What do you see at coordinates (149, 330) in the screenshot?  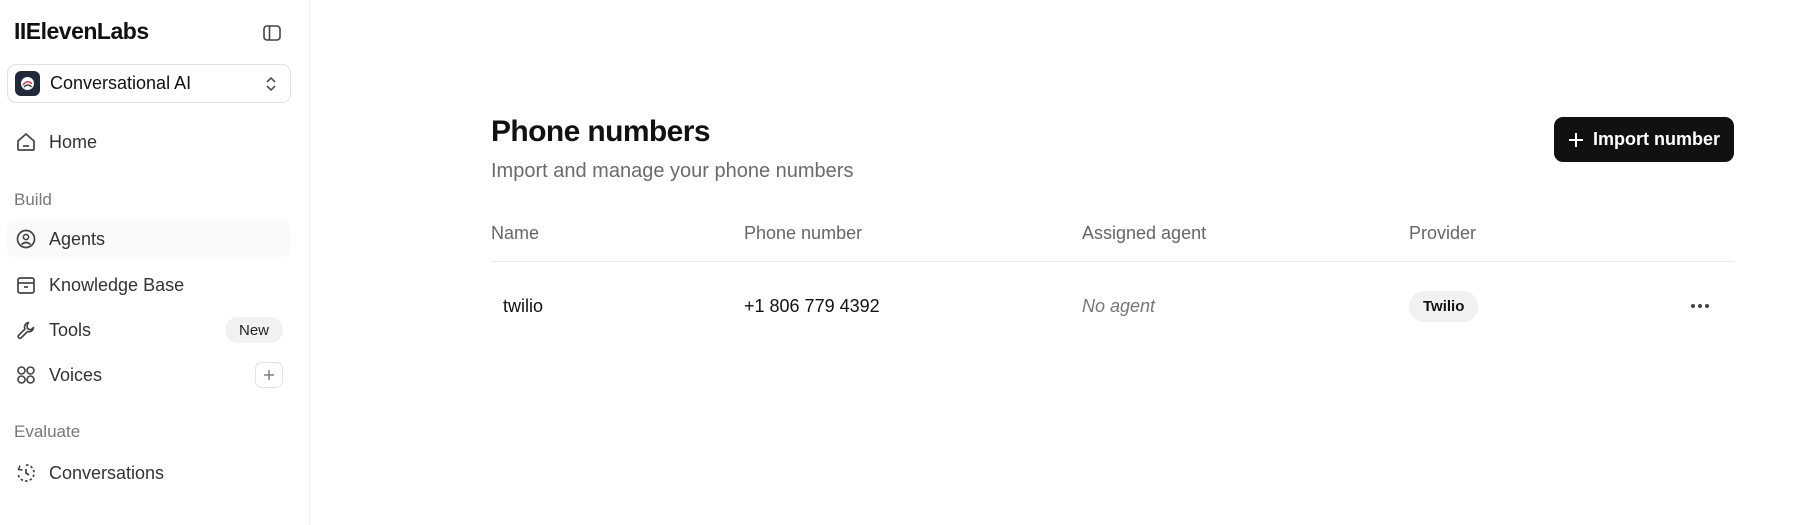 I see `sidebar-item-tools: Tools New` at bounding box center [149, 330].